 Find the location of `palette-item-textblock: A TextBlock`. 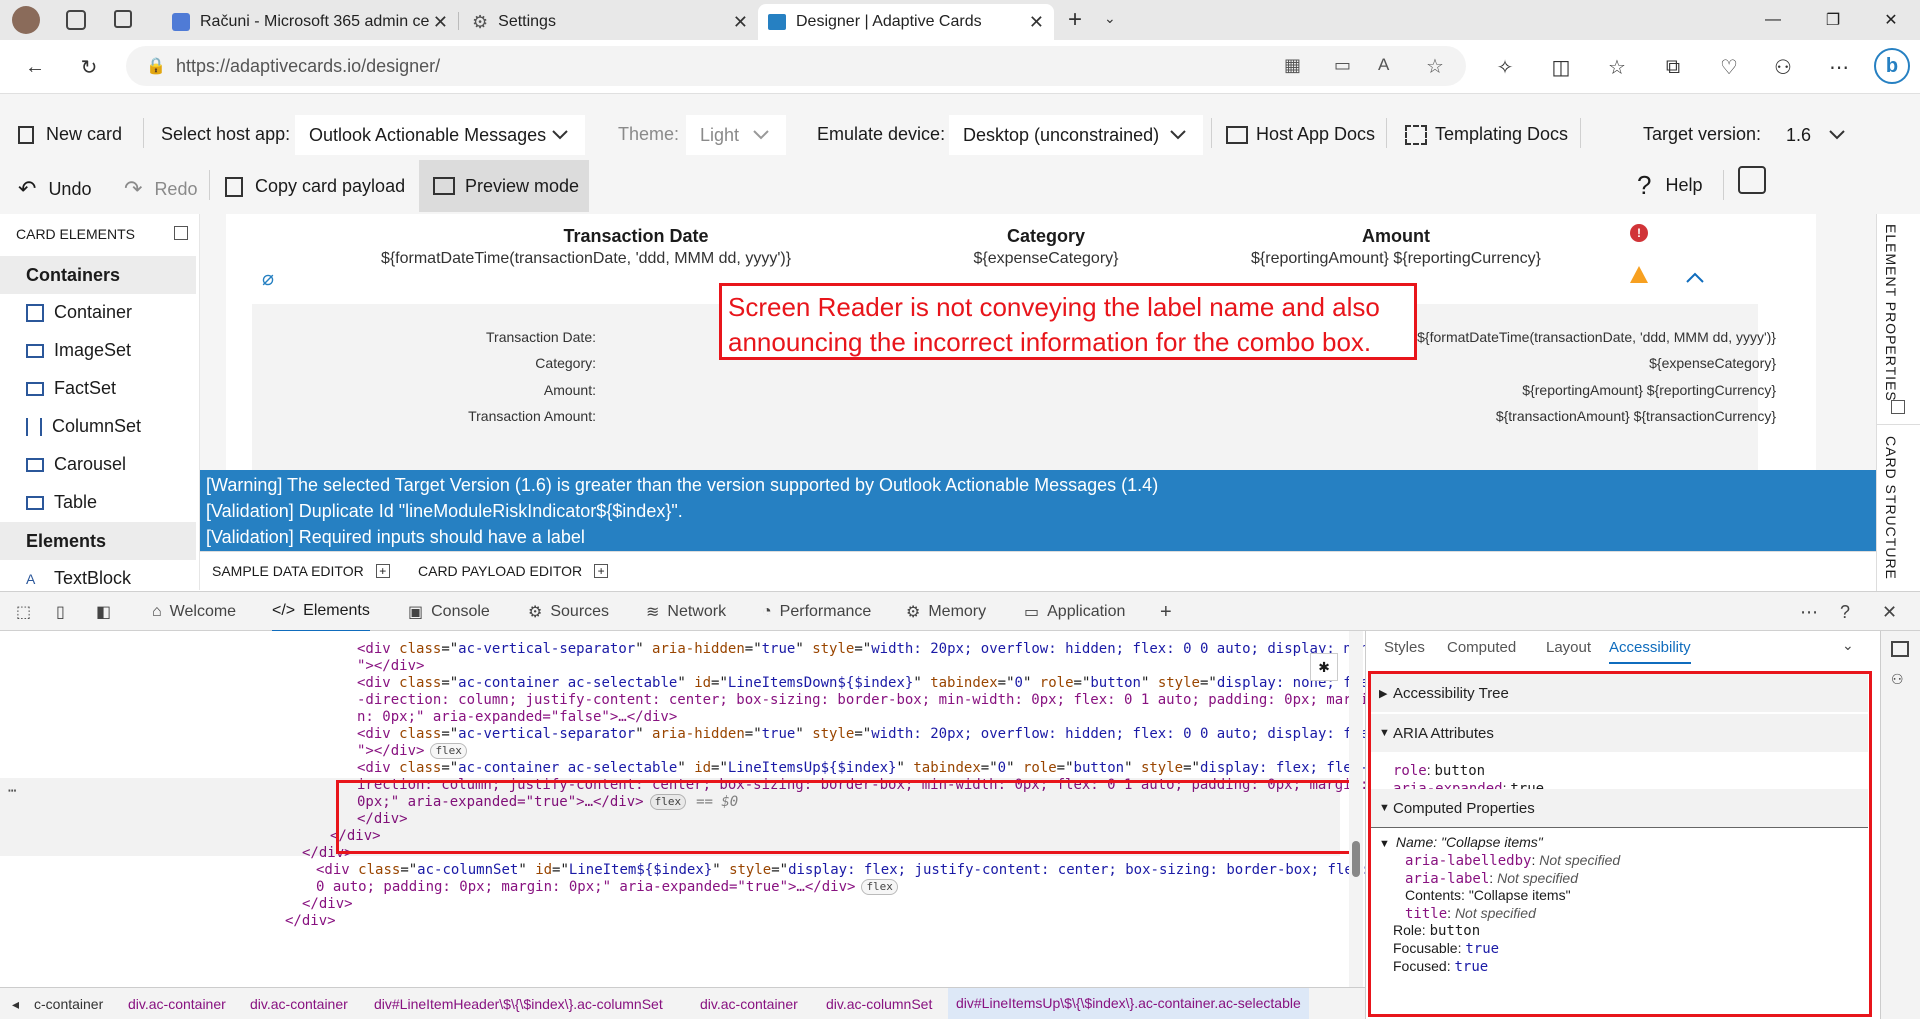

palette-item-textblock: A TextBlock is located at coordinates (78, 578).